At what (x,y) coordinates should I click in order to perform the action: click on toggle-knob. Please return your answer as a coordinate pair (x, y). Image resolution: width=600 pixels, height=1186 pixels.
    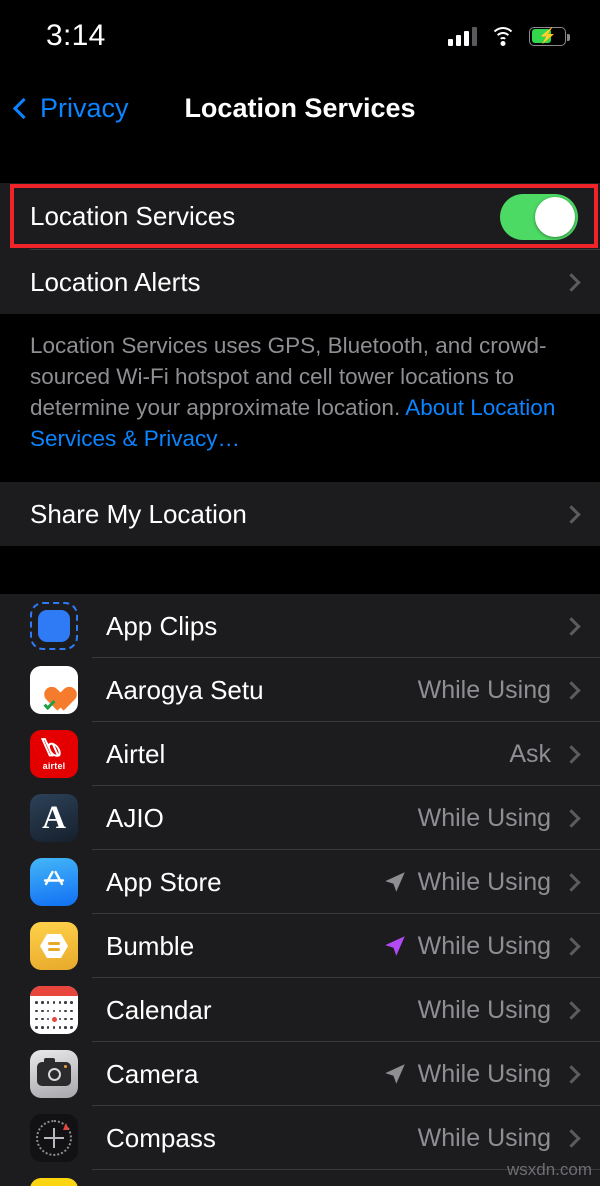
    Looking at the image, I should click on (555, 216).